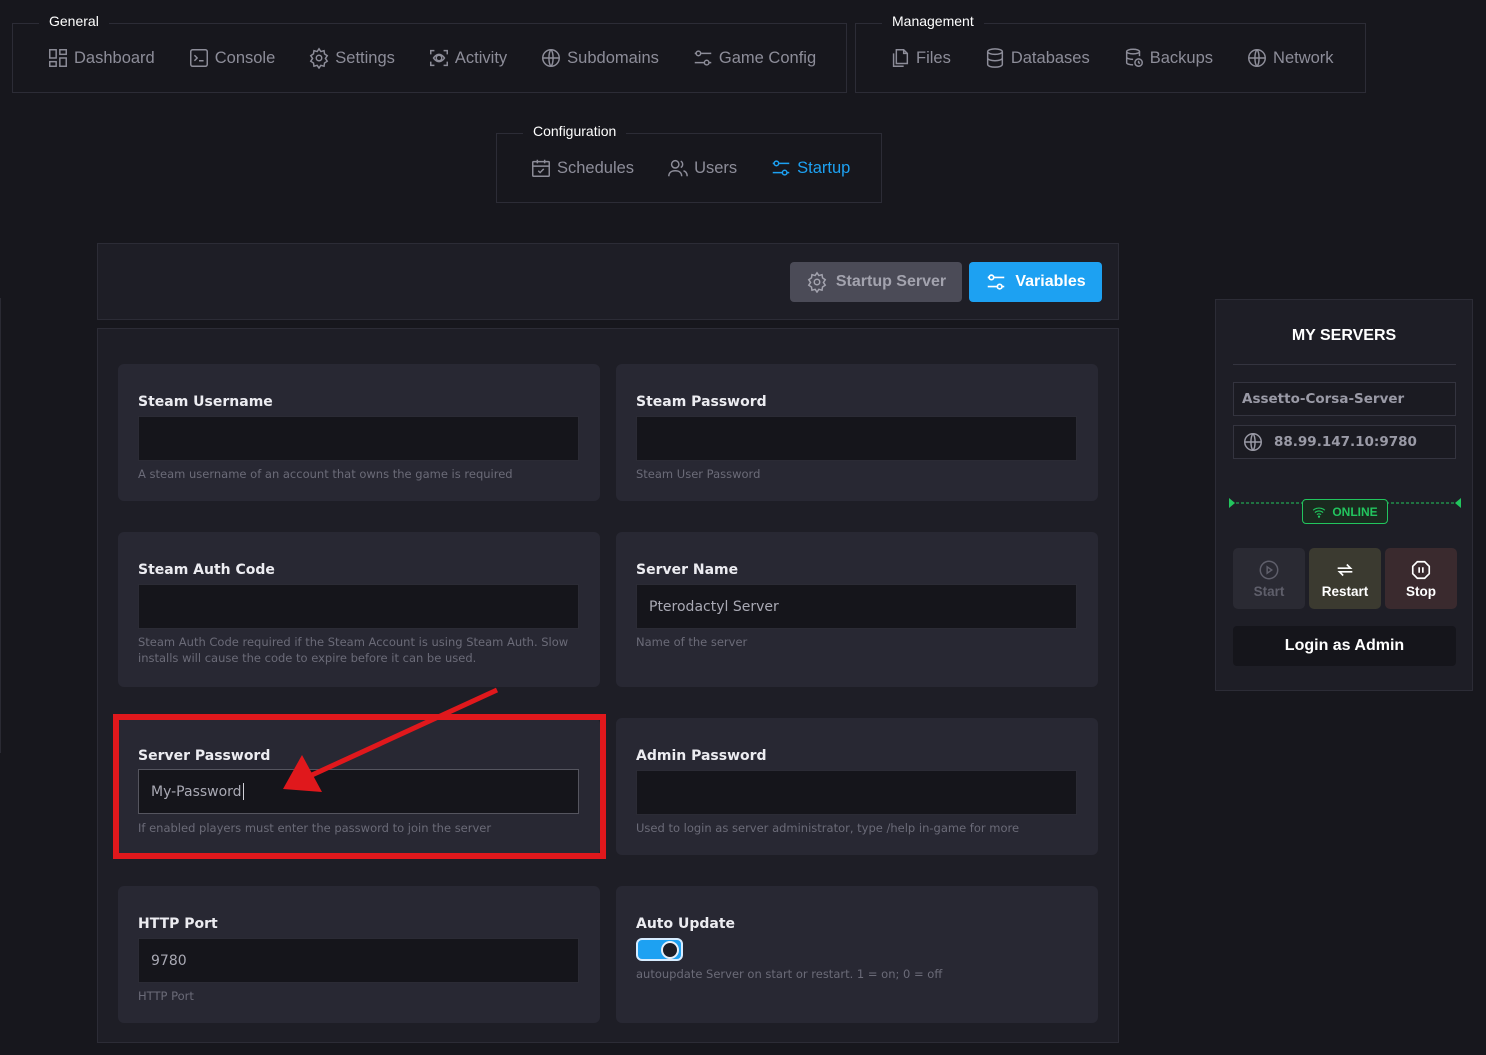 This screenshot has width=1486, height=1055. Describe the element at coordinates (1181, 57) in the screenshot. I see `nav-item-label: Backups` at that location.